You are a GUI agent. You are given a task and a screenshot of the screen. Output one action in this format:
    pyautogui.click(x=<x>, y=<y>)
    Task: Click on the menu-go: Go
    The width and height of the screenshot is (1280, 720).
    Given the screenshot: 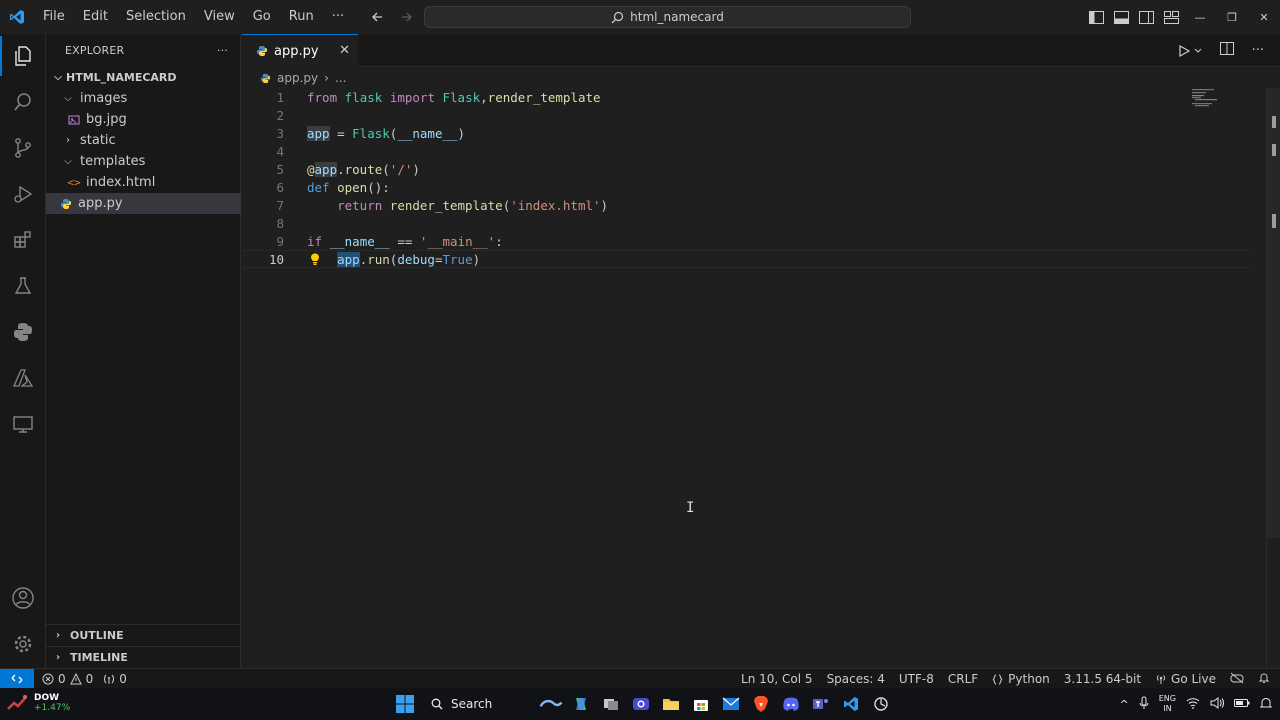 What is the action you would take?
    pyautogui.click(x=262, y=17)
    